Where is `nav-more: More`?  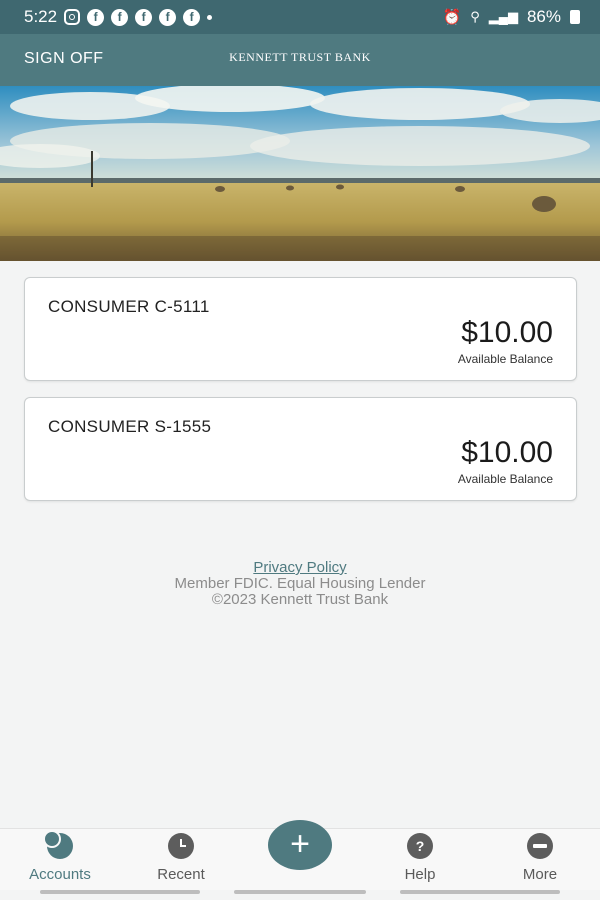 nav-more: More is located at coordinates (540, 858).